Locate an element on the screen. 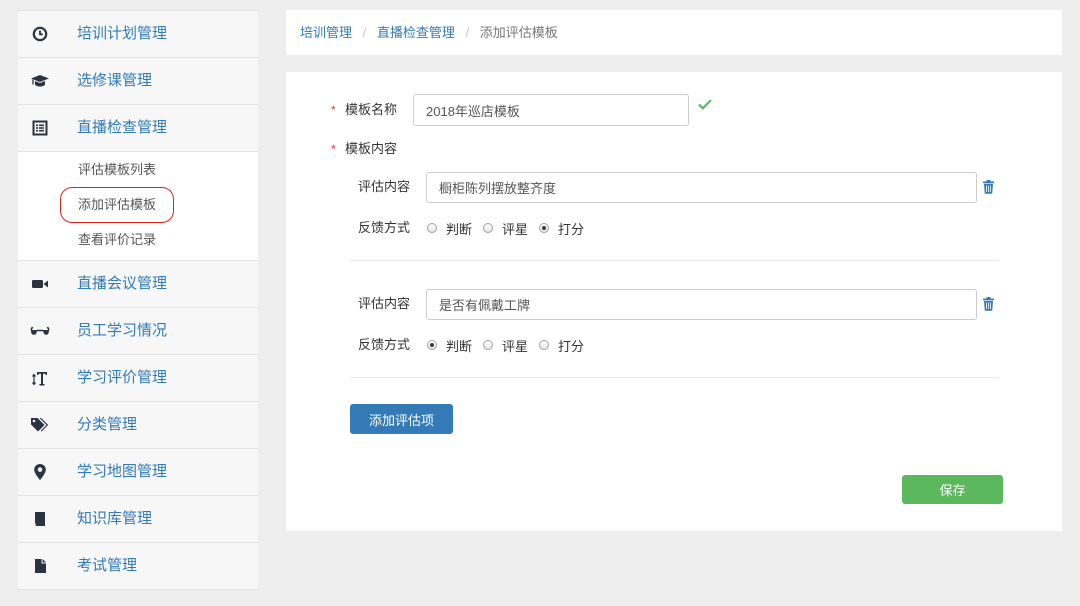 This screenshot has height=606, width=1080. book-icon is located at coordinates (40, 519).